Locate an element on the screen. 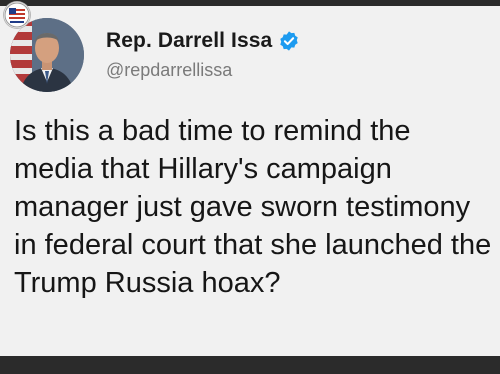  avatar is located at coordinates (47, 55).